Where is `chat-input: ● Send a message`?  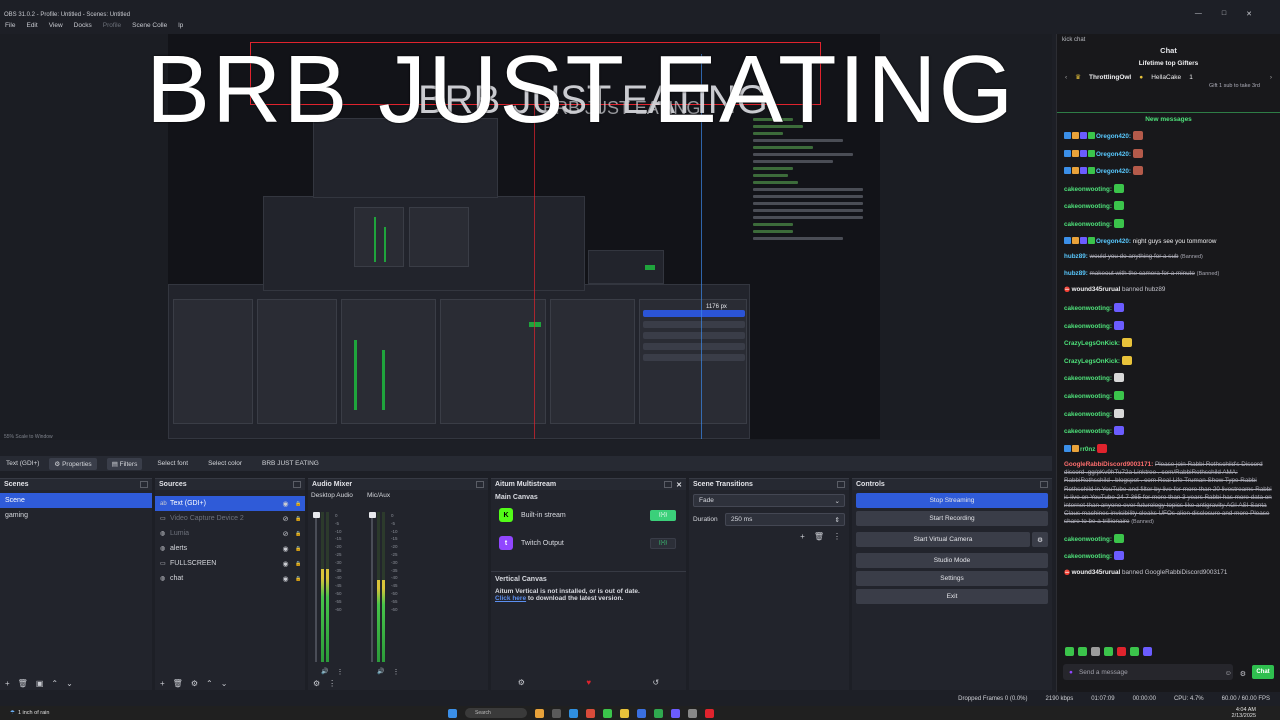
chat-input: ● Send a message is located at coordinates (1148, 672).